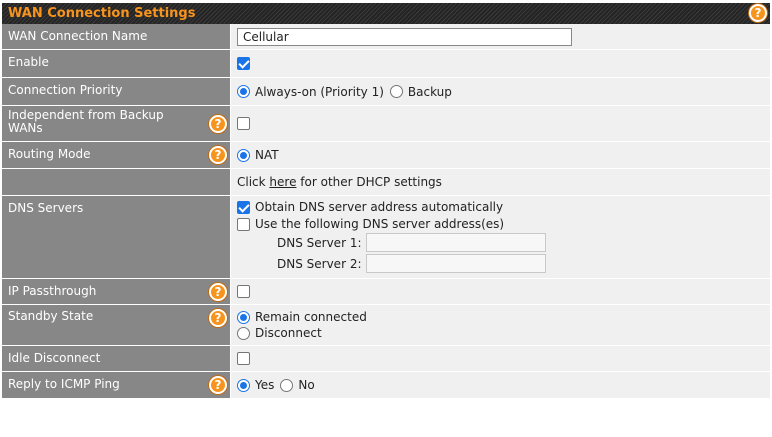 The width and height of the screenshot is (772, 437). What do you see at coordinates (386, 124) in the screenshot?
I see `row-independent-backup: Independent from Backup WANs ?` at bounding box center [386, 124].